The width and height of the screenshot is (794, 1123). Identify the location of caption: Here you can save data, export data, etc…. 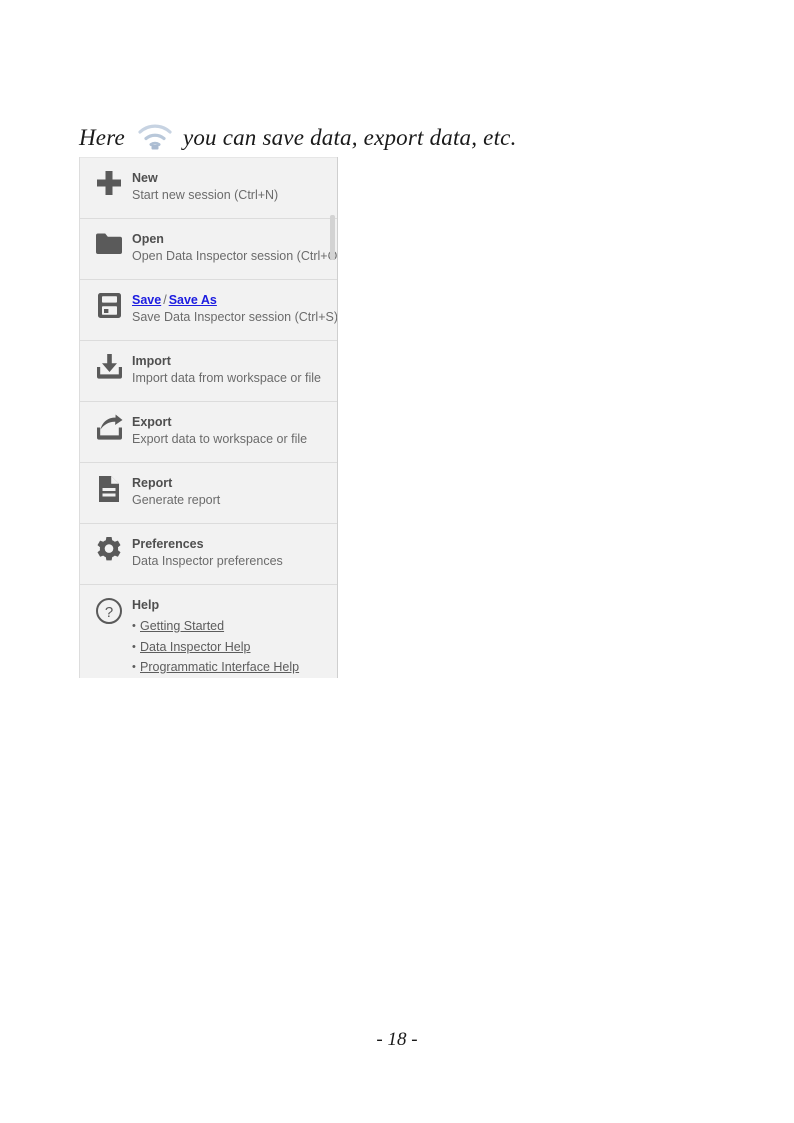
(399, 138).